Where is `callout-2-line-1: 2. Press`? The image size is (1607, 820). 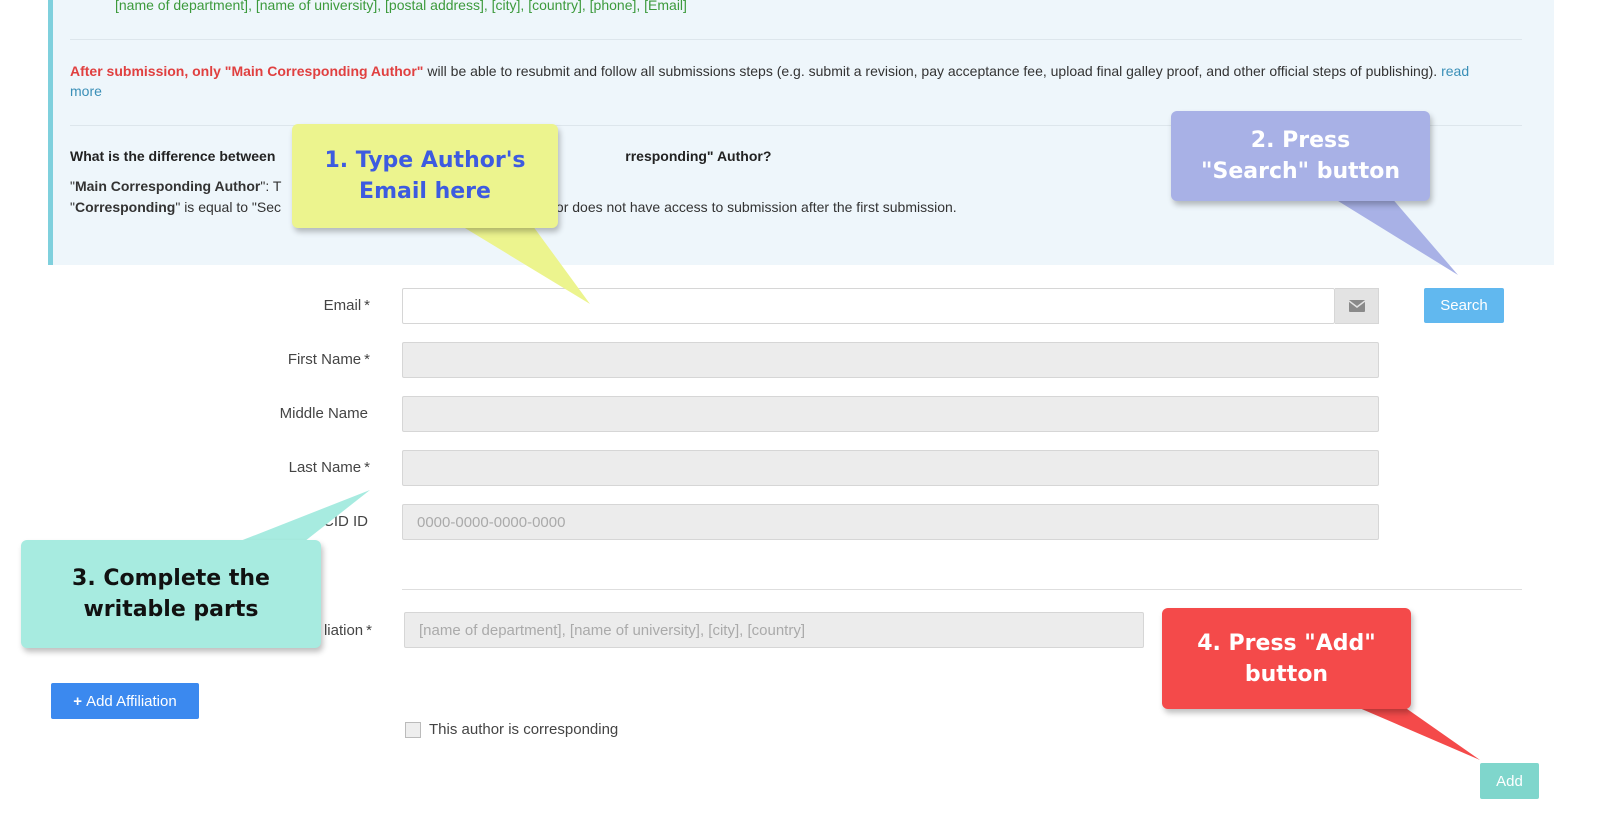 callout-2-line-1: 2. Press is located at coordinates (1300, 140).